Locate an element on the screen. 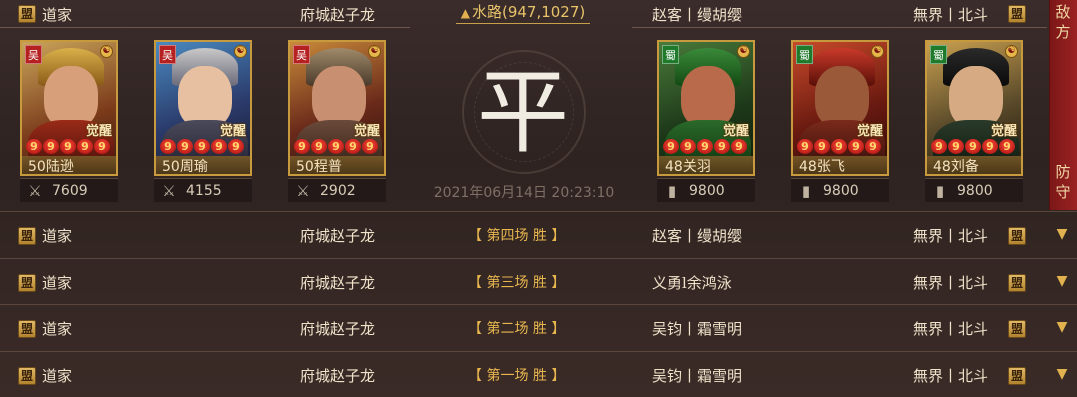 Image resolution: width=1077 pixels, height=397 pixels. hero-card-left-2: 吴 ☯ 觉醒 99999 50周瑜 ⚔ 4155 is located at coordinates (203, 121).